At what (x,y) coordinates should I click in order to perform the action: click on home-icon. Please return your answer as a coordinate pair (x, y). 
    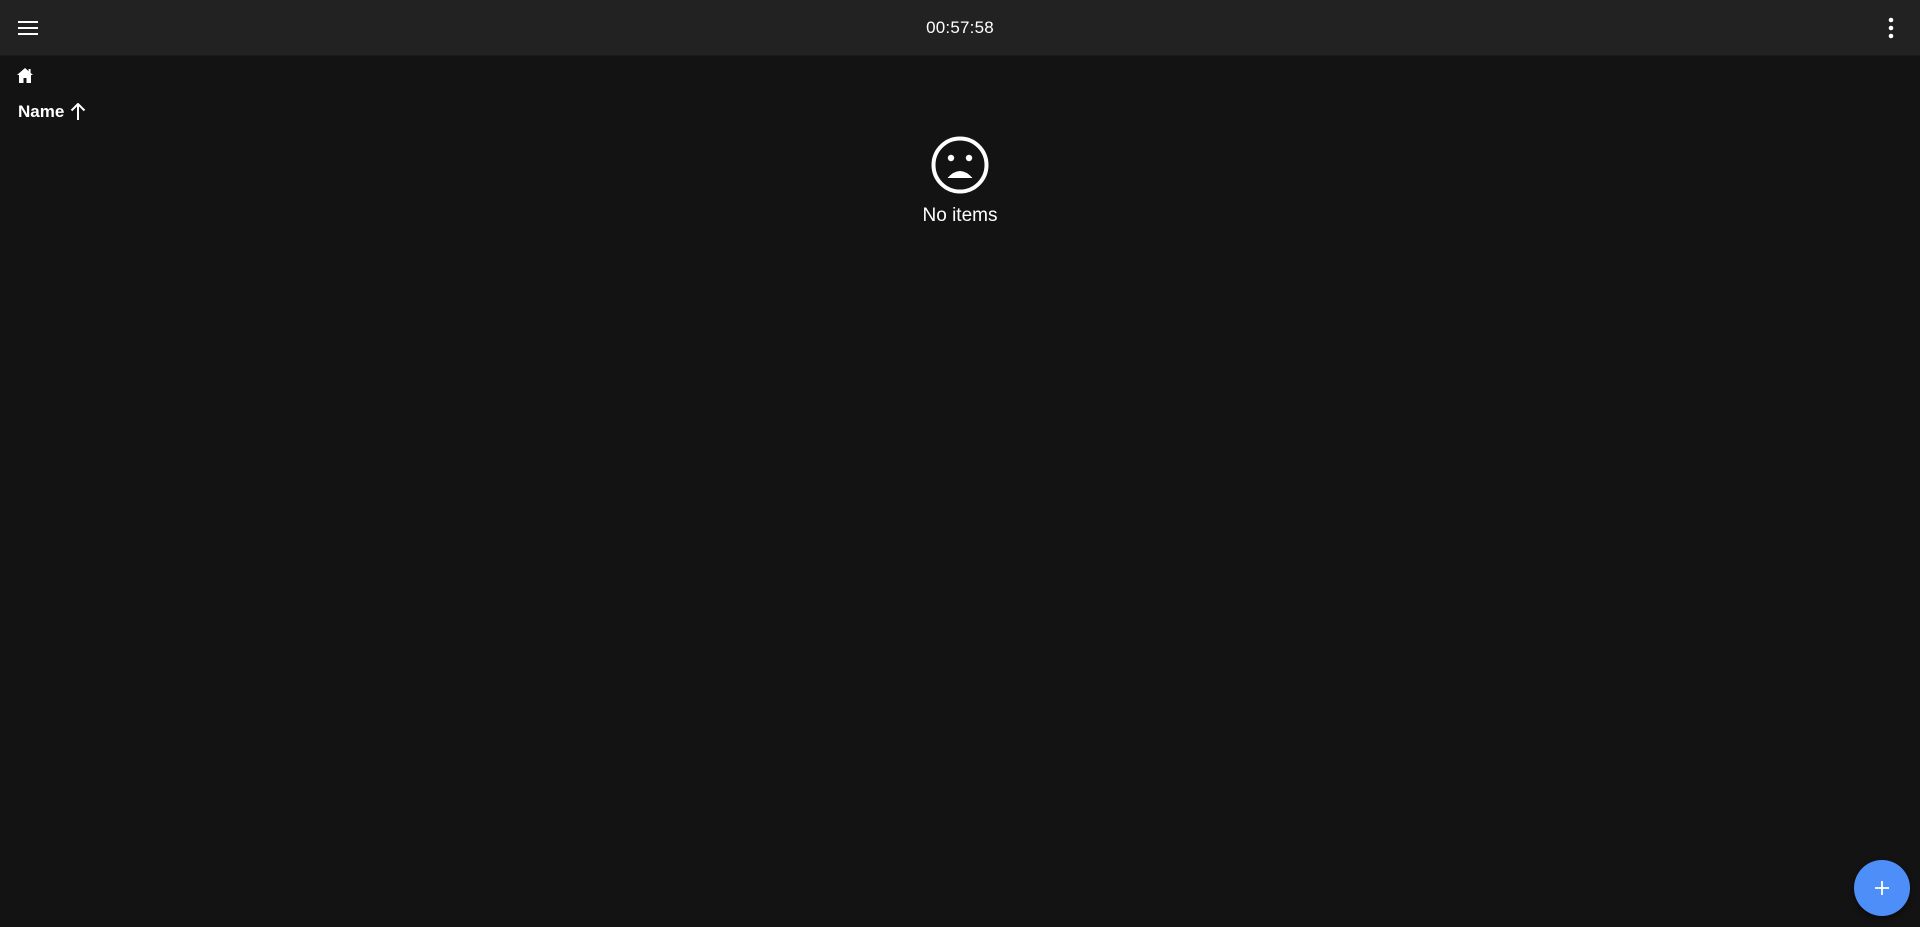
    Looking at the image, I should click on (25, 75).